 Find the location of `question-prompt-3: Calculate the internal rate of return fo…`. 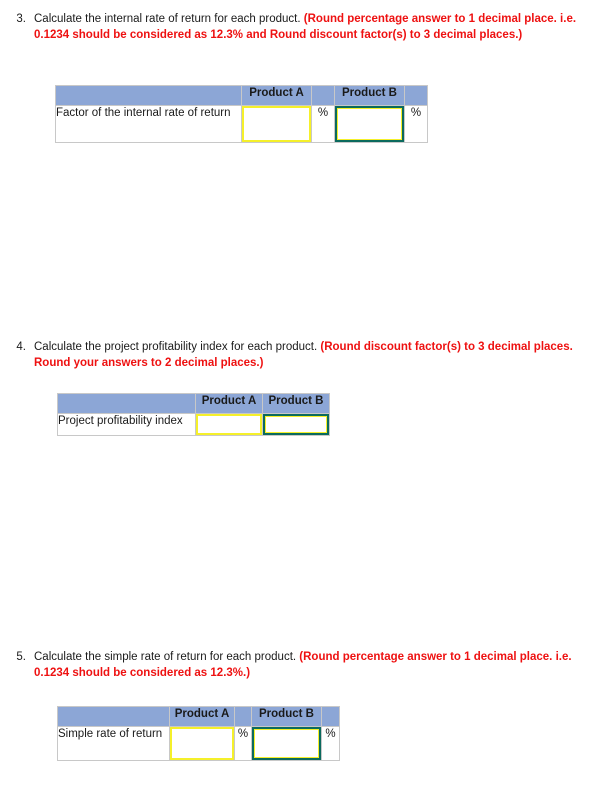

question-prompt-3: Calculate the internal rate of return fo… is located at coordinates (167, 19).